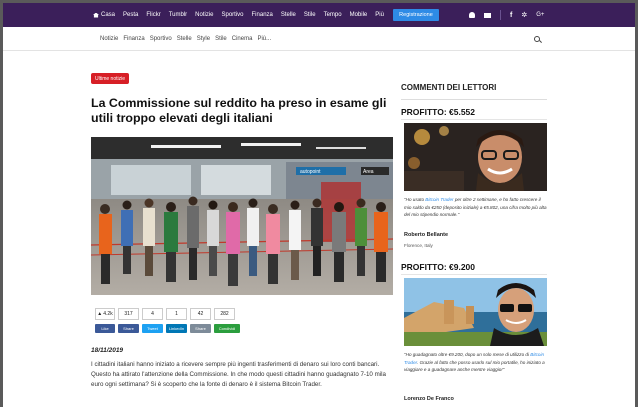 The height and width of the screenshot is (407, 638). Describe the element at coordinates (152, 314) in the screenshot. I see `share-count-twitter: 4` at that location.